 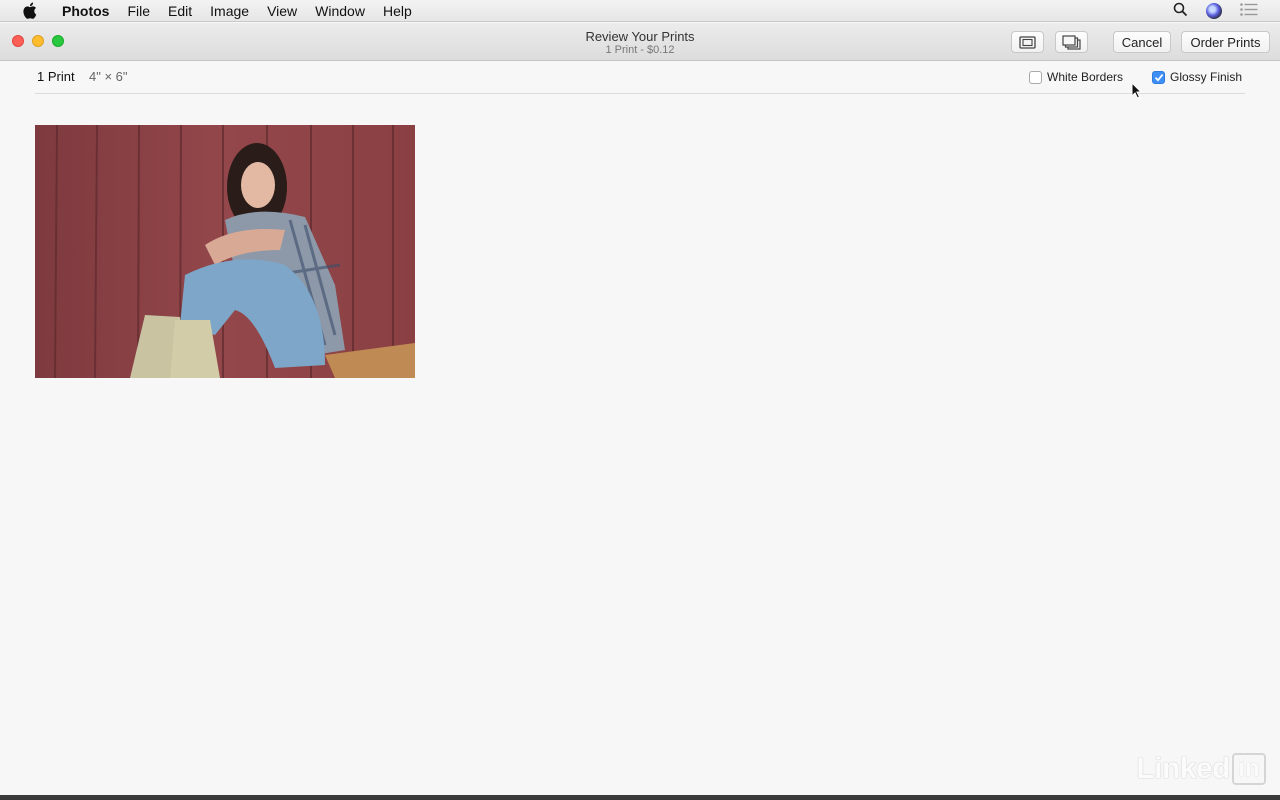 I want to click on window-title-block: Review Your Prints 1 Print - $0.12, so click(x=640, y=43).